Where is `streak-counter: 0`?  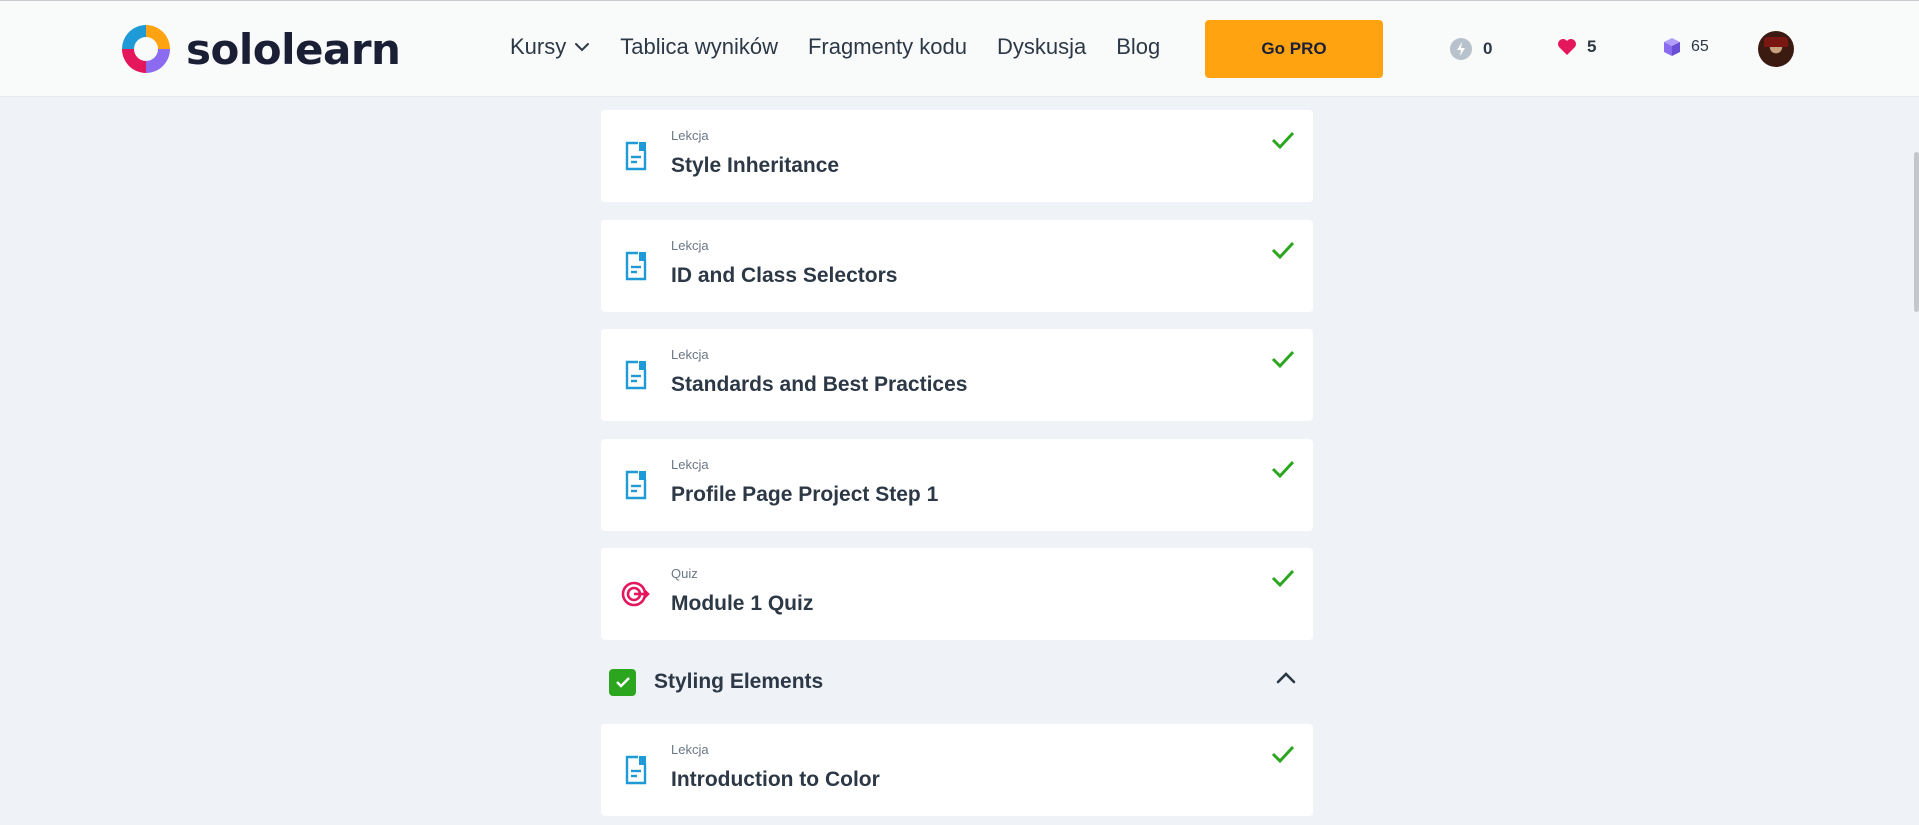 streak-counter: 0 is located at coordinates (1470, 49).